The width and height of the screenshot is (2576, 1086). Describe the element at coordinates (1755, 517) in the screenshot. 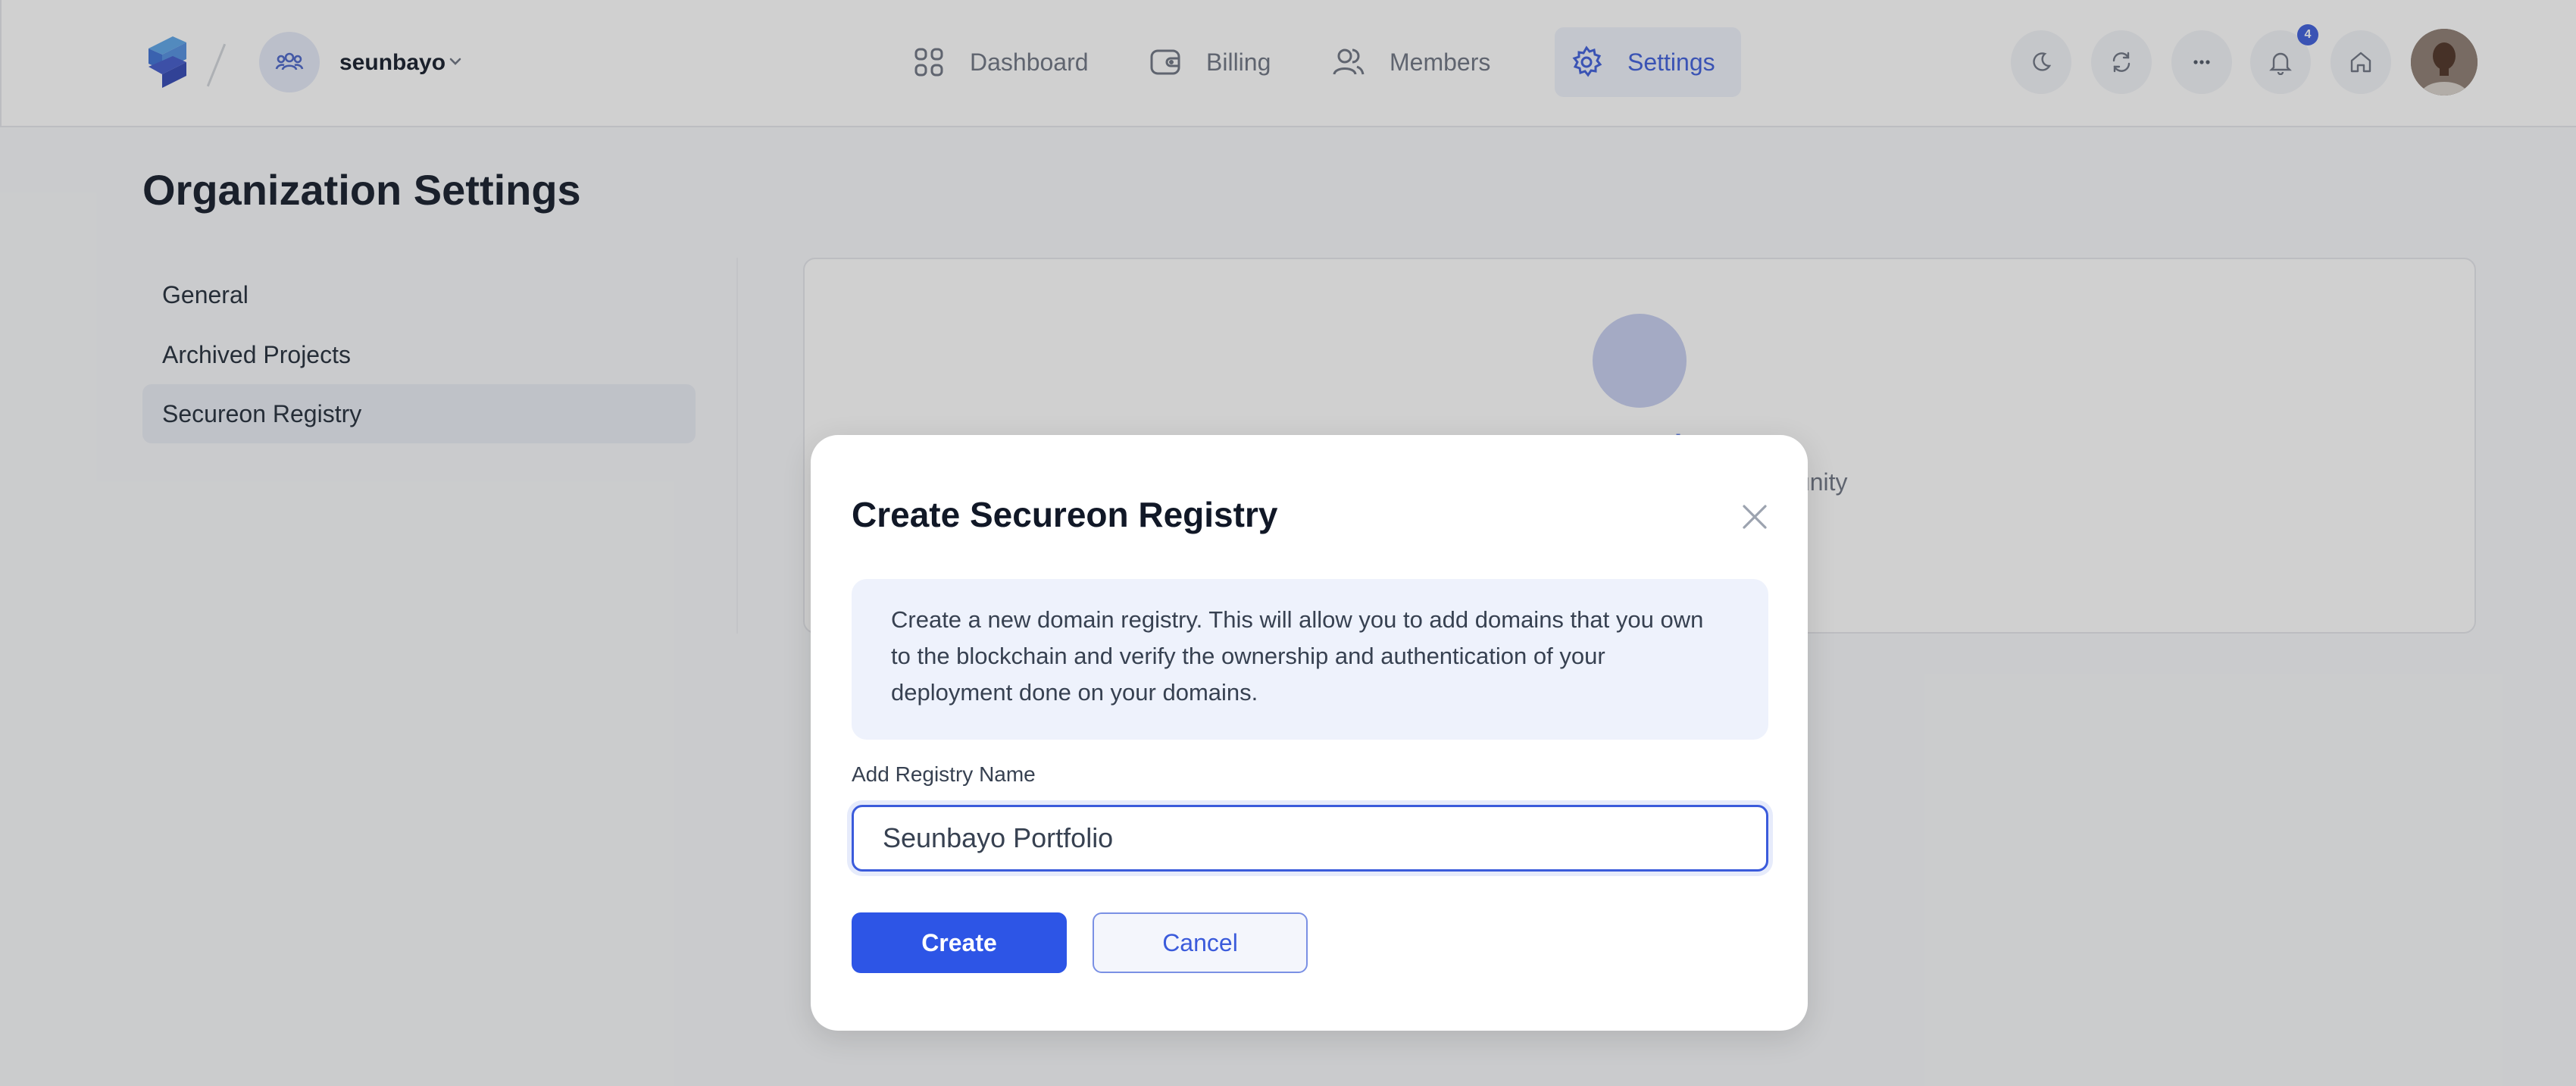

I see `close-icon` at that location.